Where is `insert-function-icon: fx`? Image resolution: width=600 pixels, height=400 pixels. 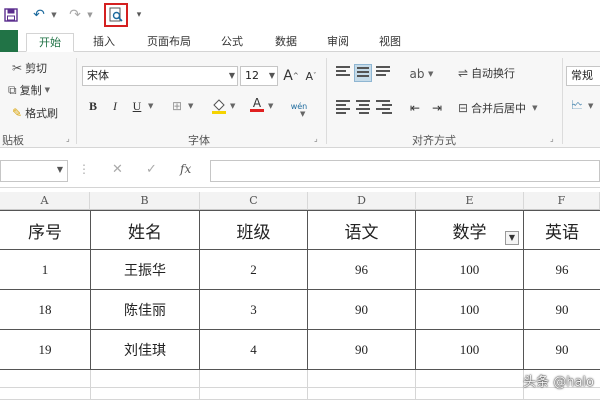
insert-function-icon: fx is located at coordinates (185, 169).